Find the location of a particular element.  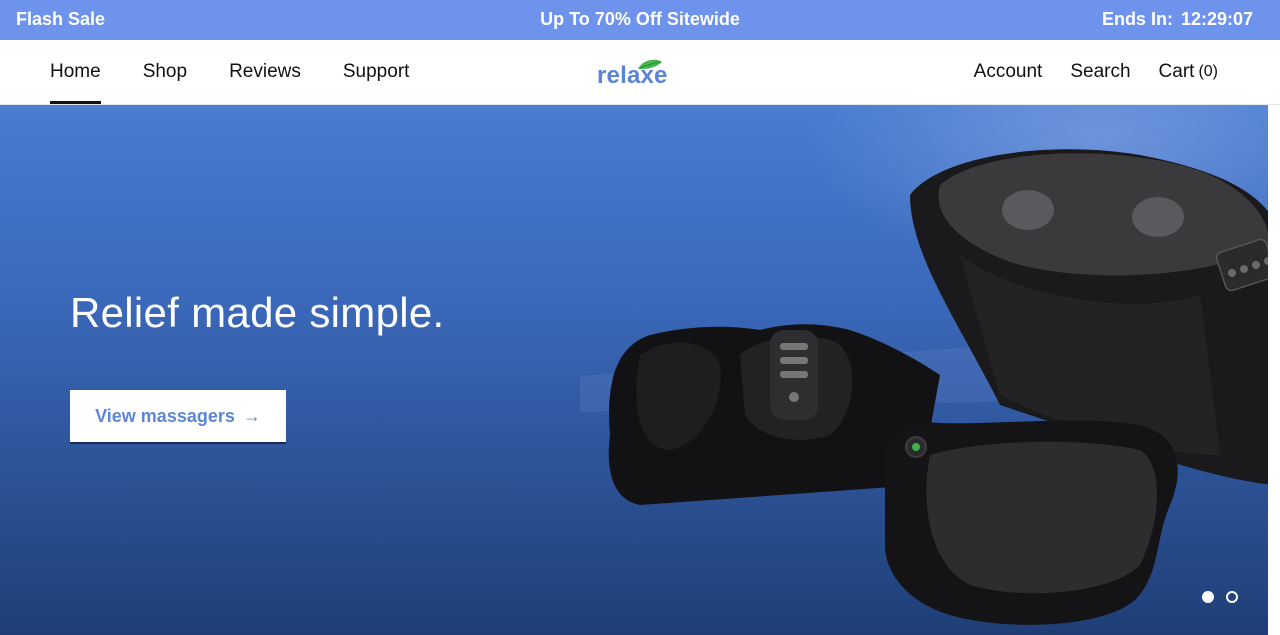

primary-nav: Home Shop Reviews Support is located at coordinates (250, 72).